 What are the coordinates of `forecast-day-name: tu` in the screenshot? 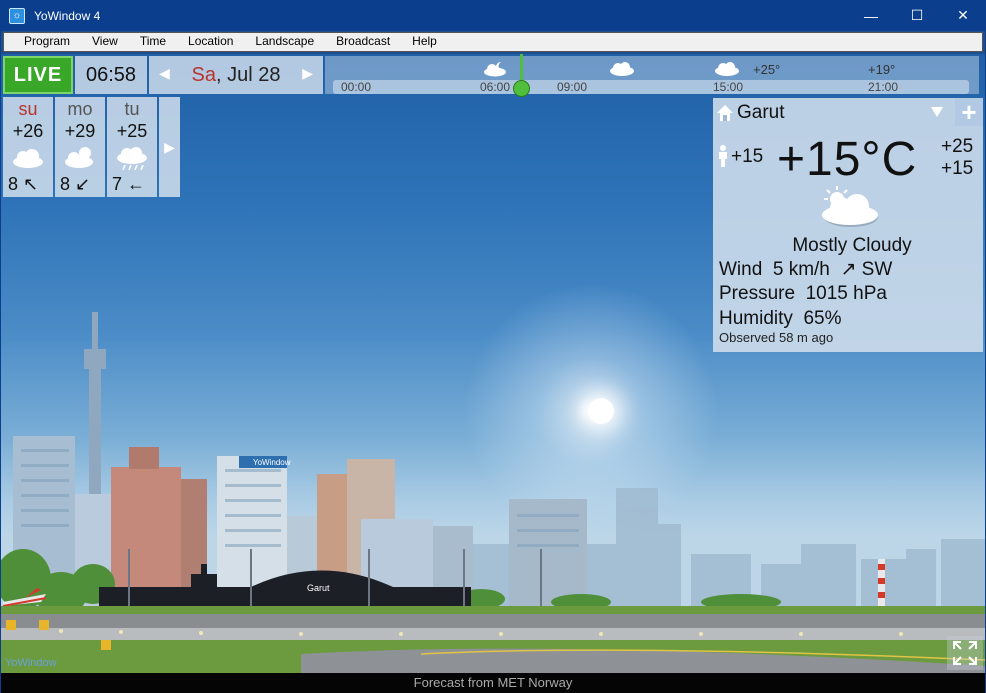 It's located at (132, 109).